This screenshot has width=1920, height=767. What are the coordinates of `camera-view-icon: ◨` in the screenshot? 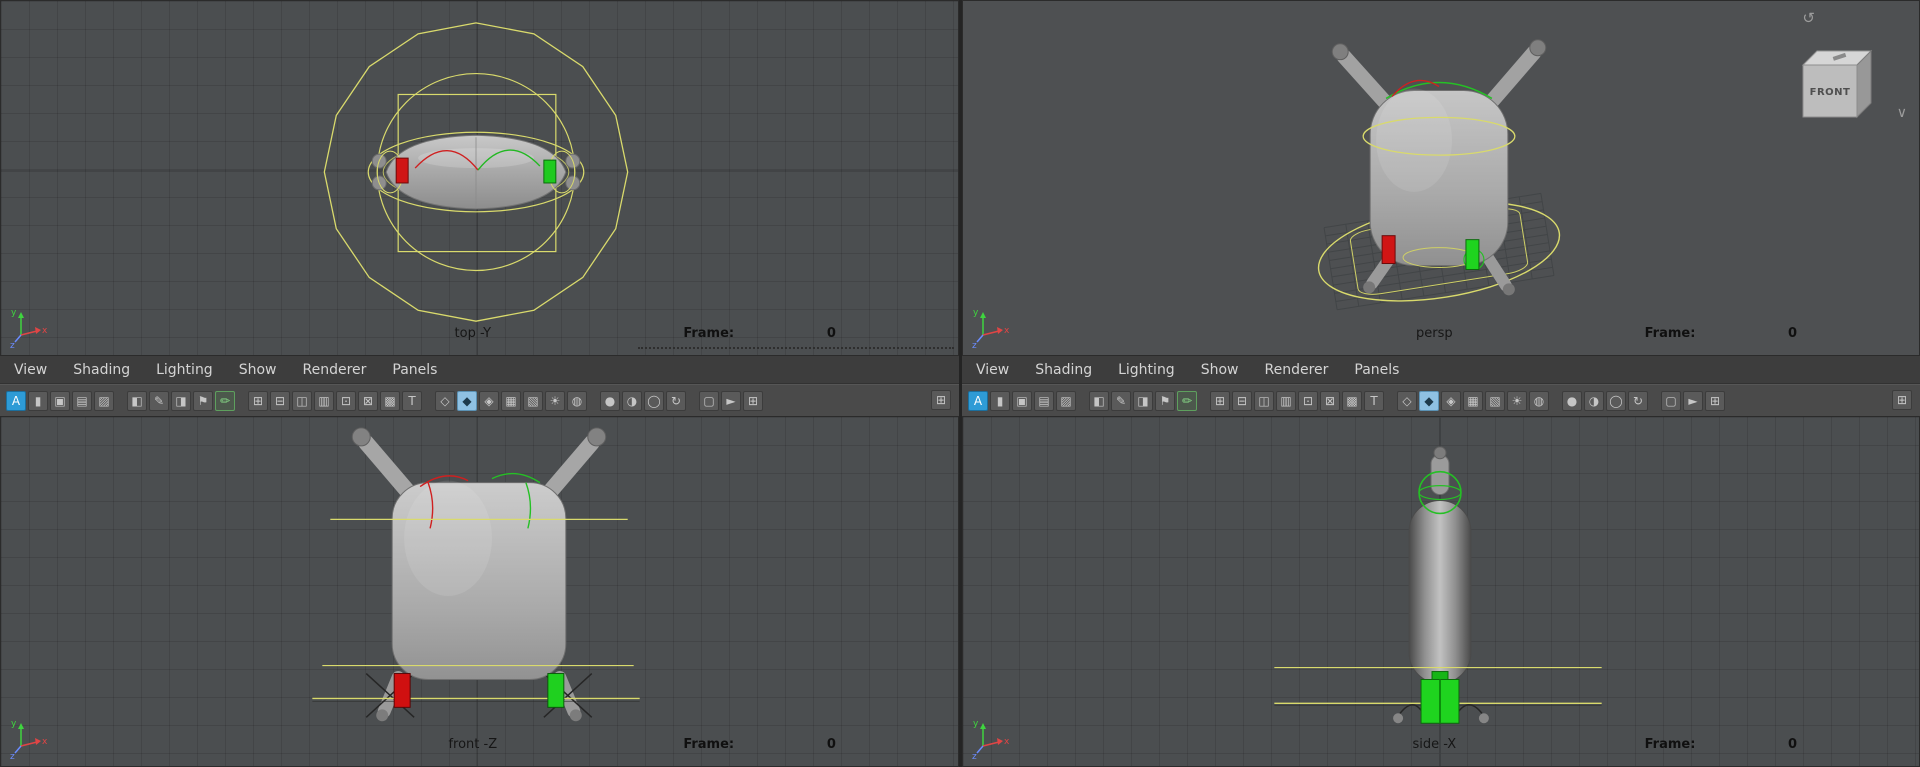 It's located at (181, 400).